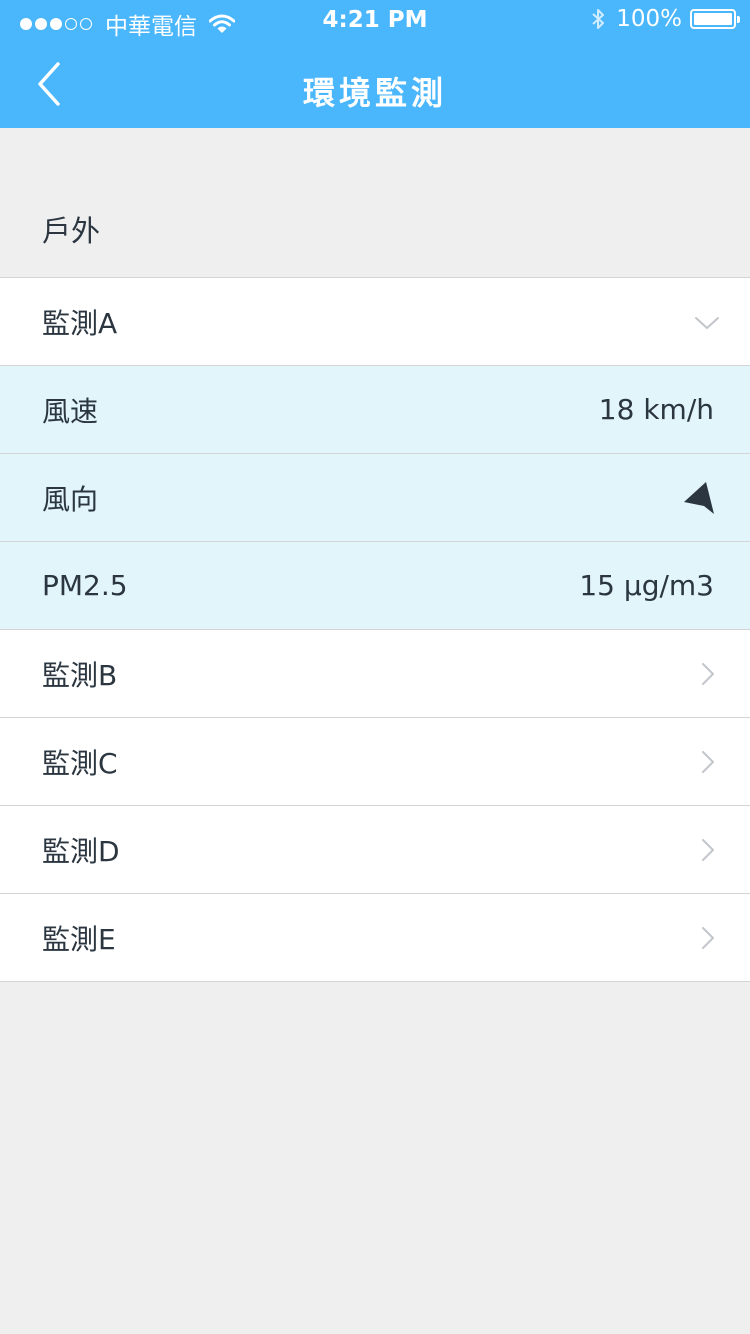  I want to click on wind-direction-row: 風向, so click(375, 498).